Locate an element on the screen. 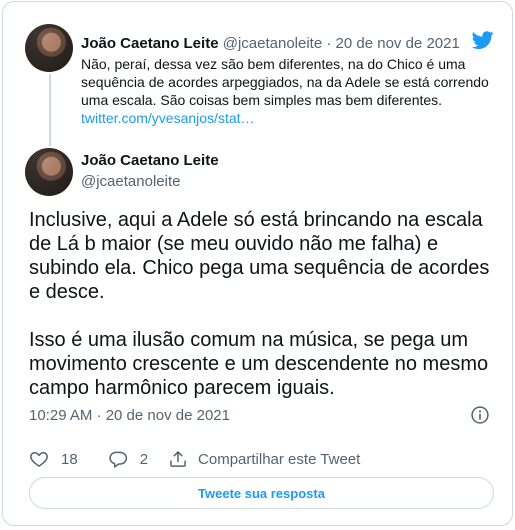  share-label: Compartilhar este Tweet is located at coordinates (279, 459).